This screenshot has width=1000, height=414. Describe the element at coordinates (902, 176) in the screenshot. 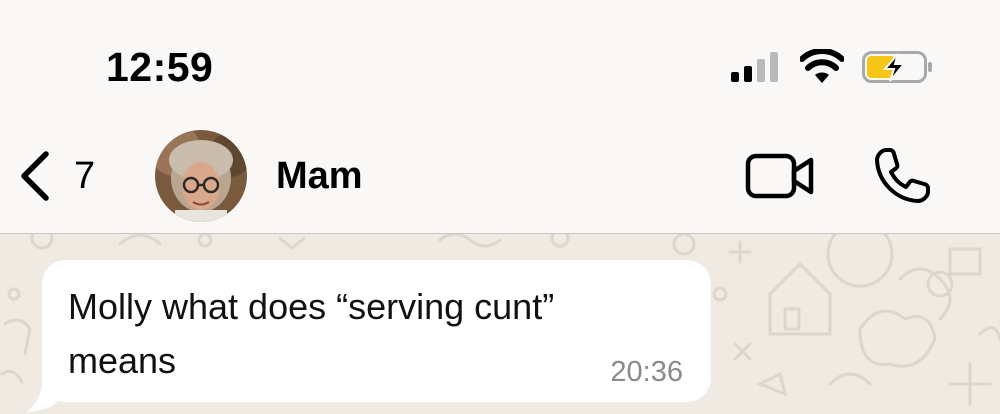

I see `phone-icon` at that location.